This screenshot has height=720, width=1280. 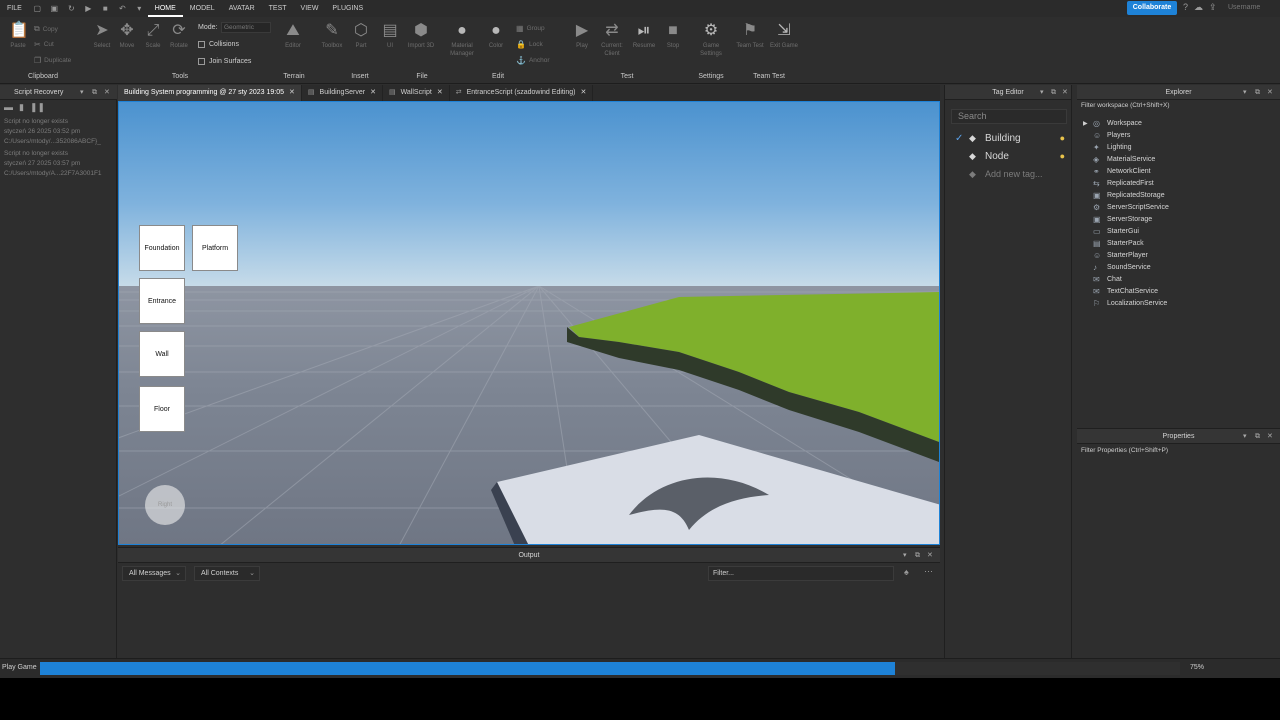 I want to click on exit-game-button: ⇲ Exit Game, so click(x=784, y=36).